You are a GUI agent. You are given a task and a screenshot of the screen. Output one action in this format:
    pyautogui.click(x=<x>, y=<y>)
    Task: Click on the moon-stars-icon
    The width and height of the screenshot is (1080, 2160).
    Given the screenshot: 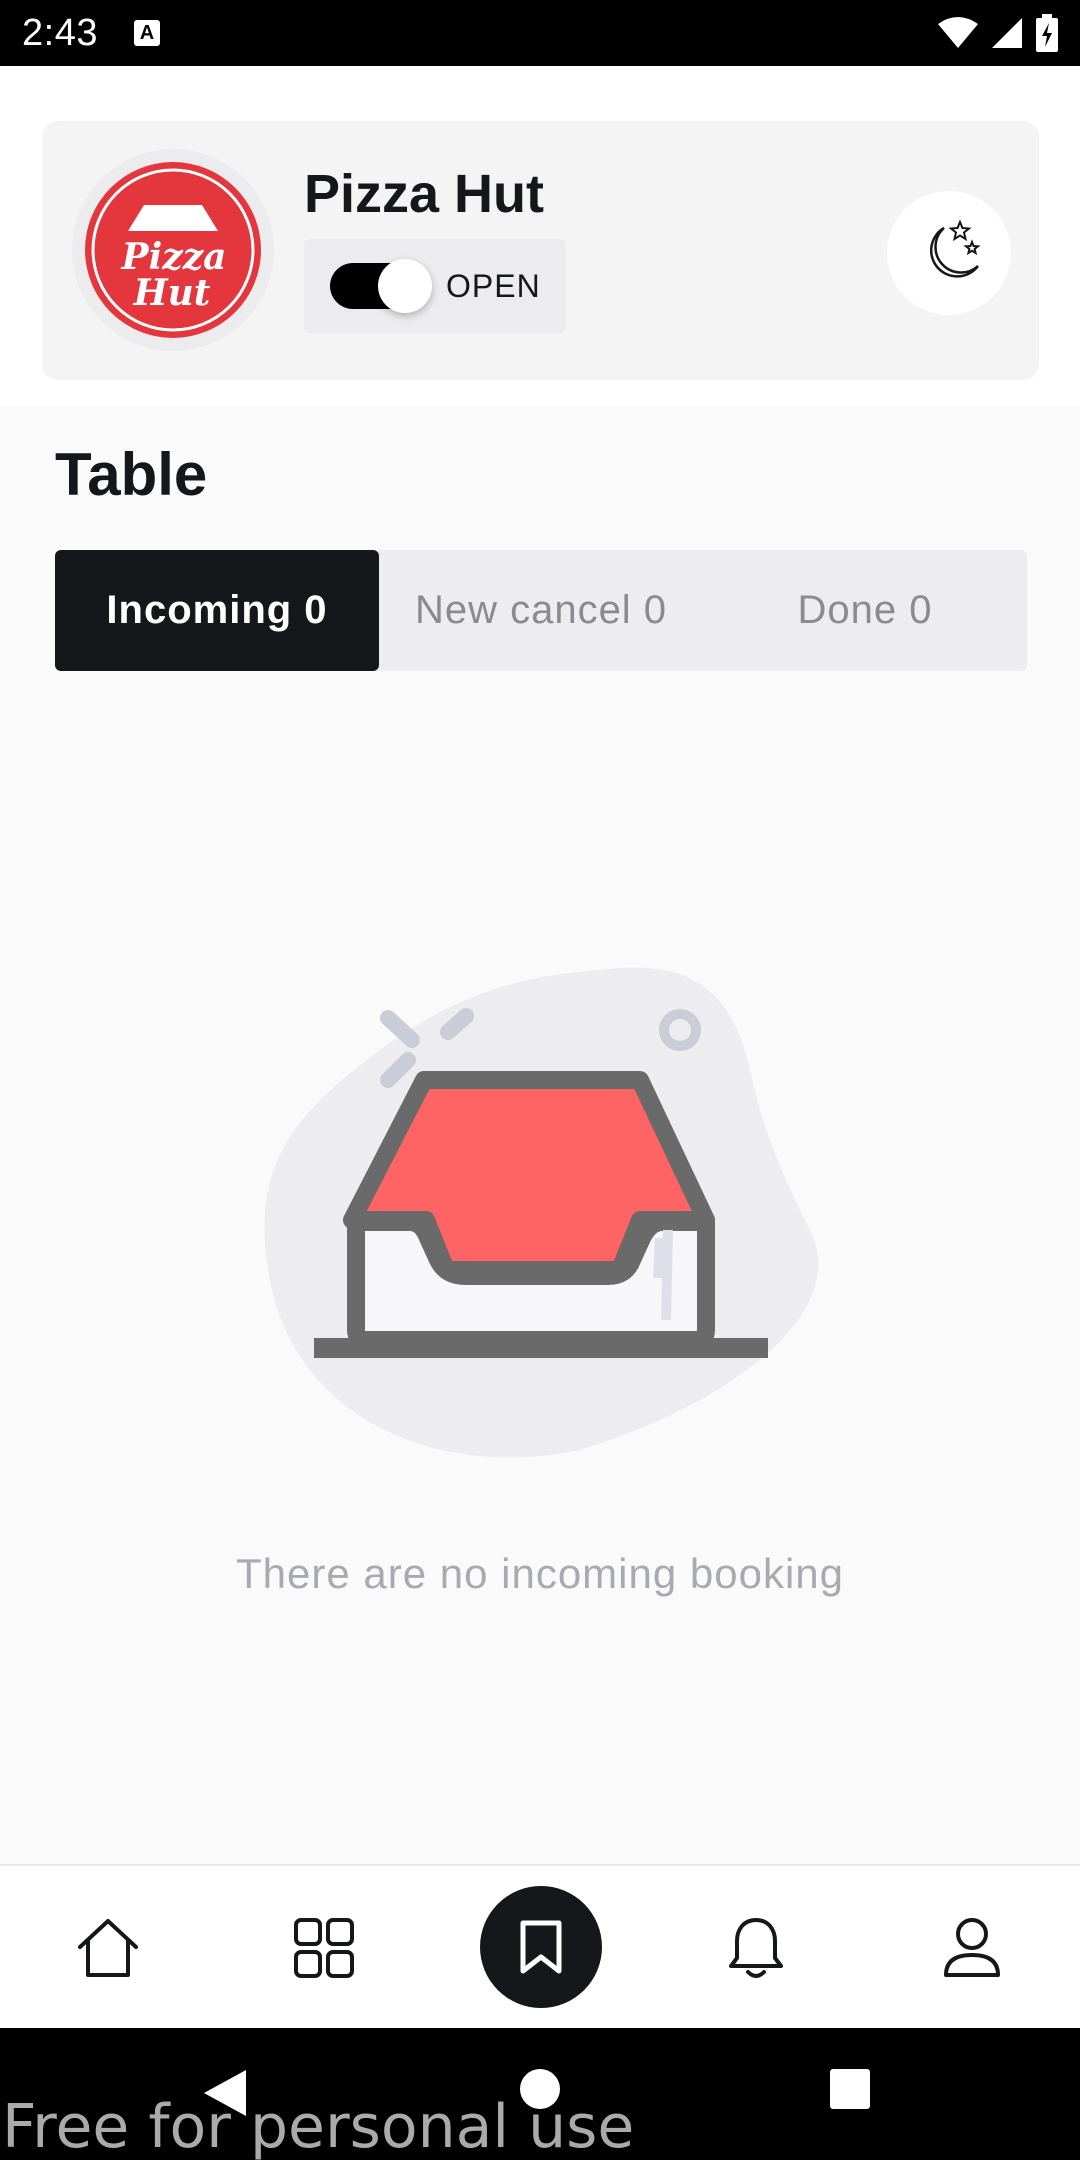 What is the action you would take?
    pyautogui.click(x=955, y=248)
    